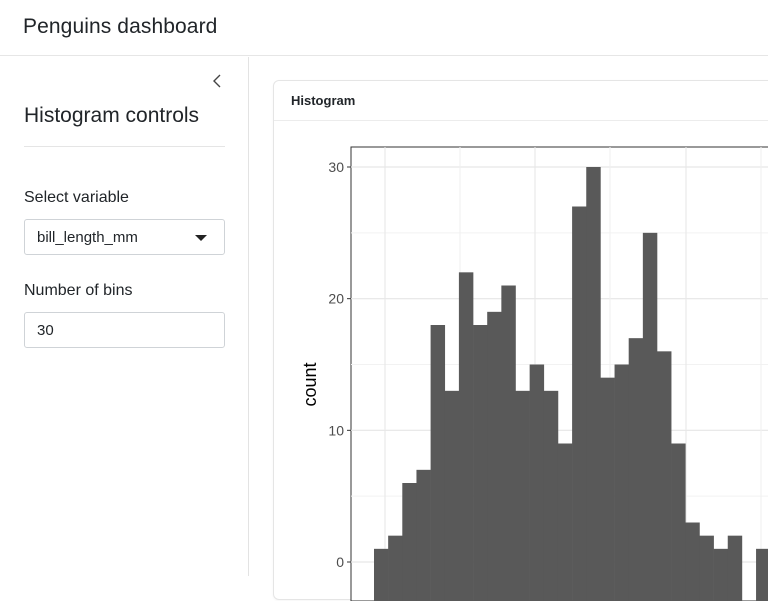  What do you see at coordinates (78, 291) in the screenshot?
I see `bins-input-label: Number of bins` at bounding box center [78, 291].